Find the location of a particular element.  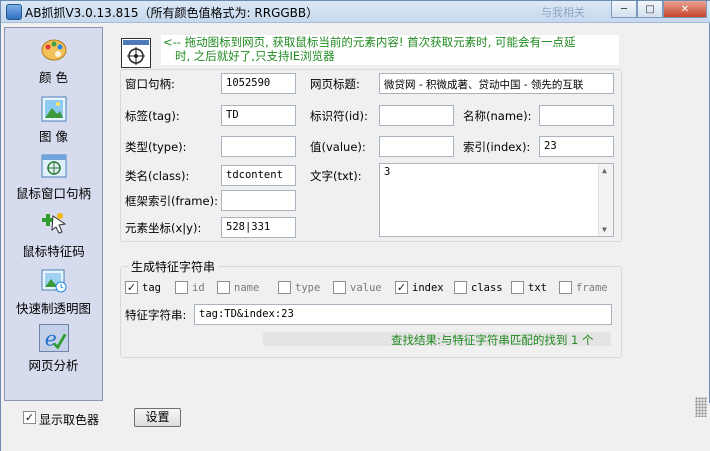

window-controls: ─ □ ✕ is located at coordinates (659, 10).